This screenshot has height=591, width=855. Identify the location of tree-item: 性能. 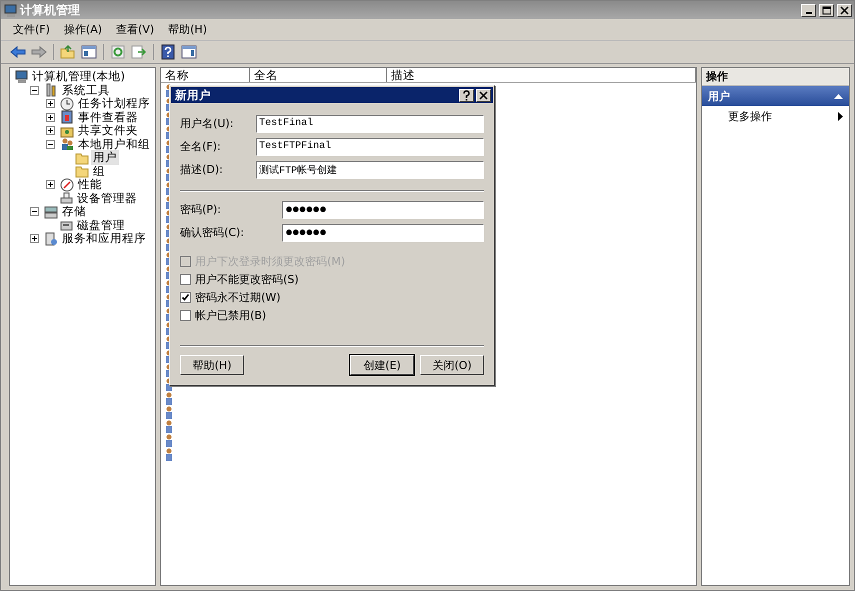
(90, 184).